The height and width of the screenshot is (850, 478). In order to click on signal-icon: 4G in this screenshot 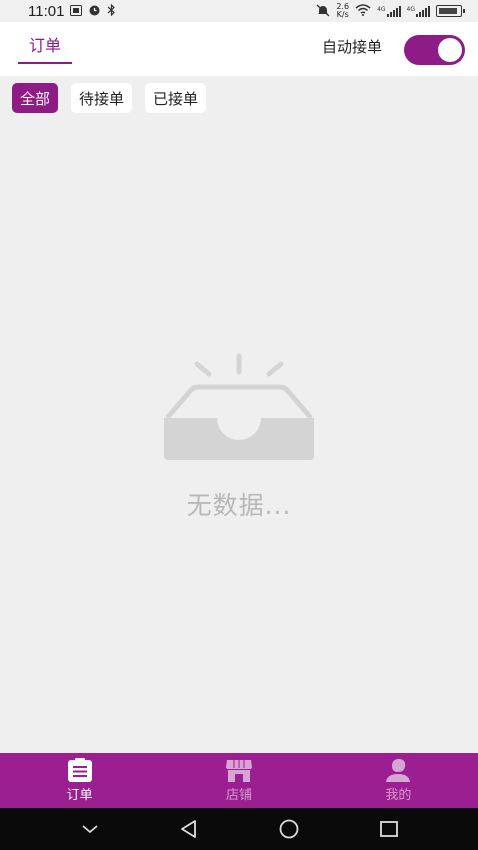, I will do `click(389, 11)`.